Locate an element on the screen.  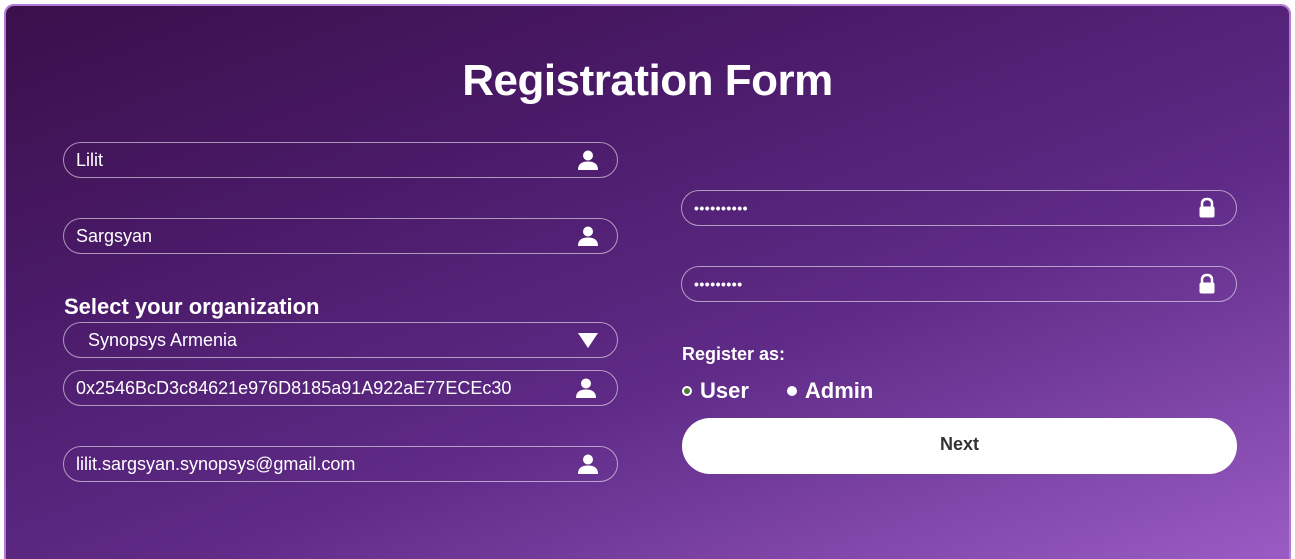
password-masked-value: •••••••••• is located at coordinates (721, 208).